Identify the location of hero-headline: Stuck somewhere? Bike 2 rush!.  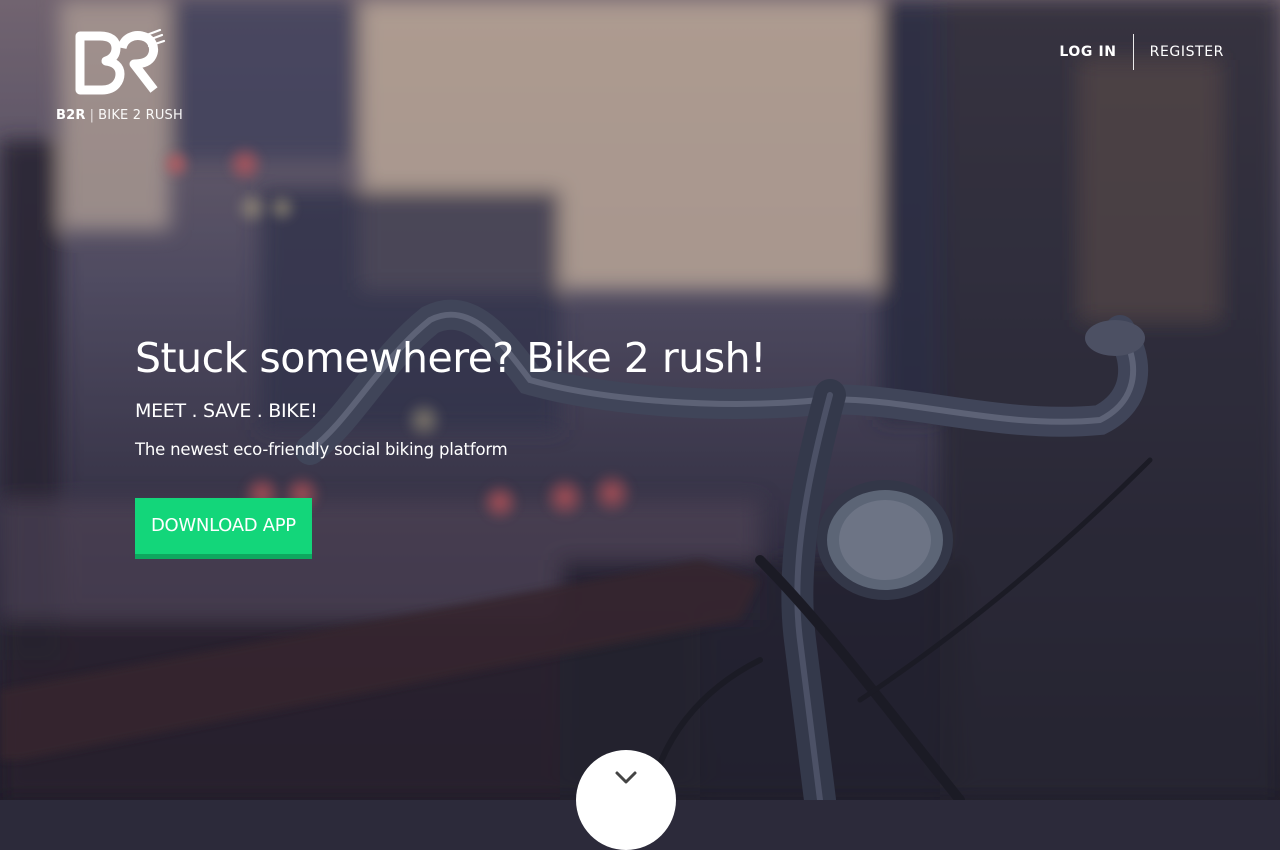
(451, 358).